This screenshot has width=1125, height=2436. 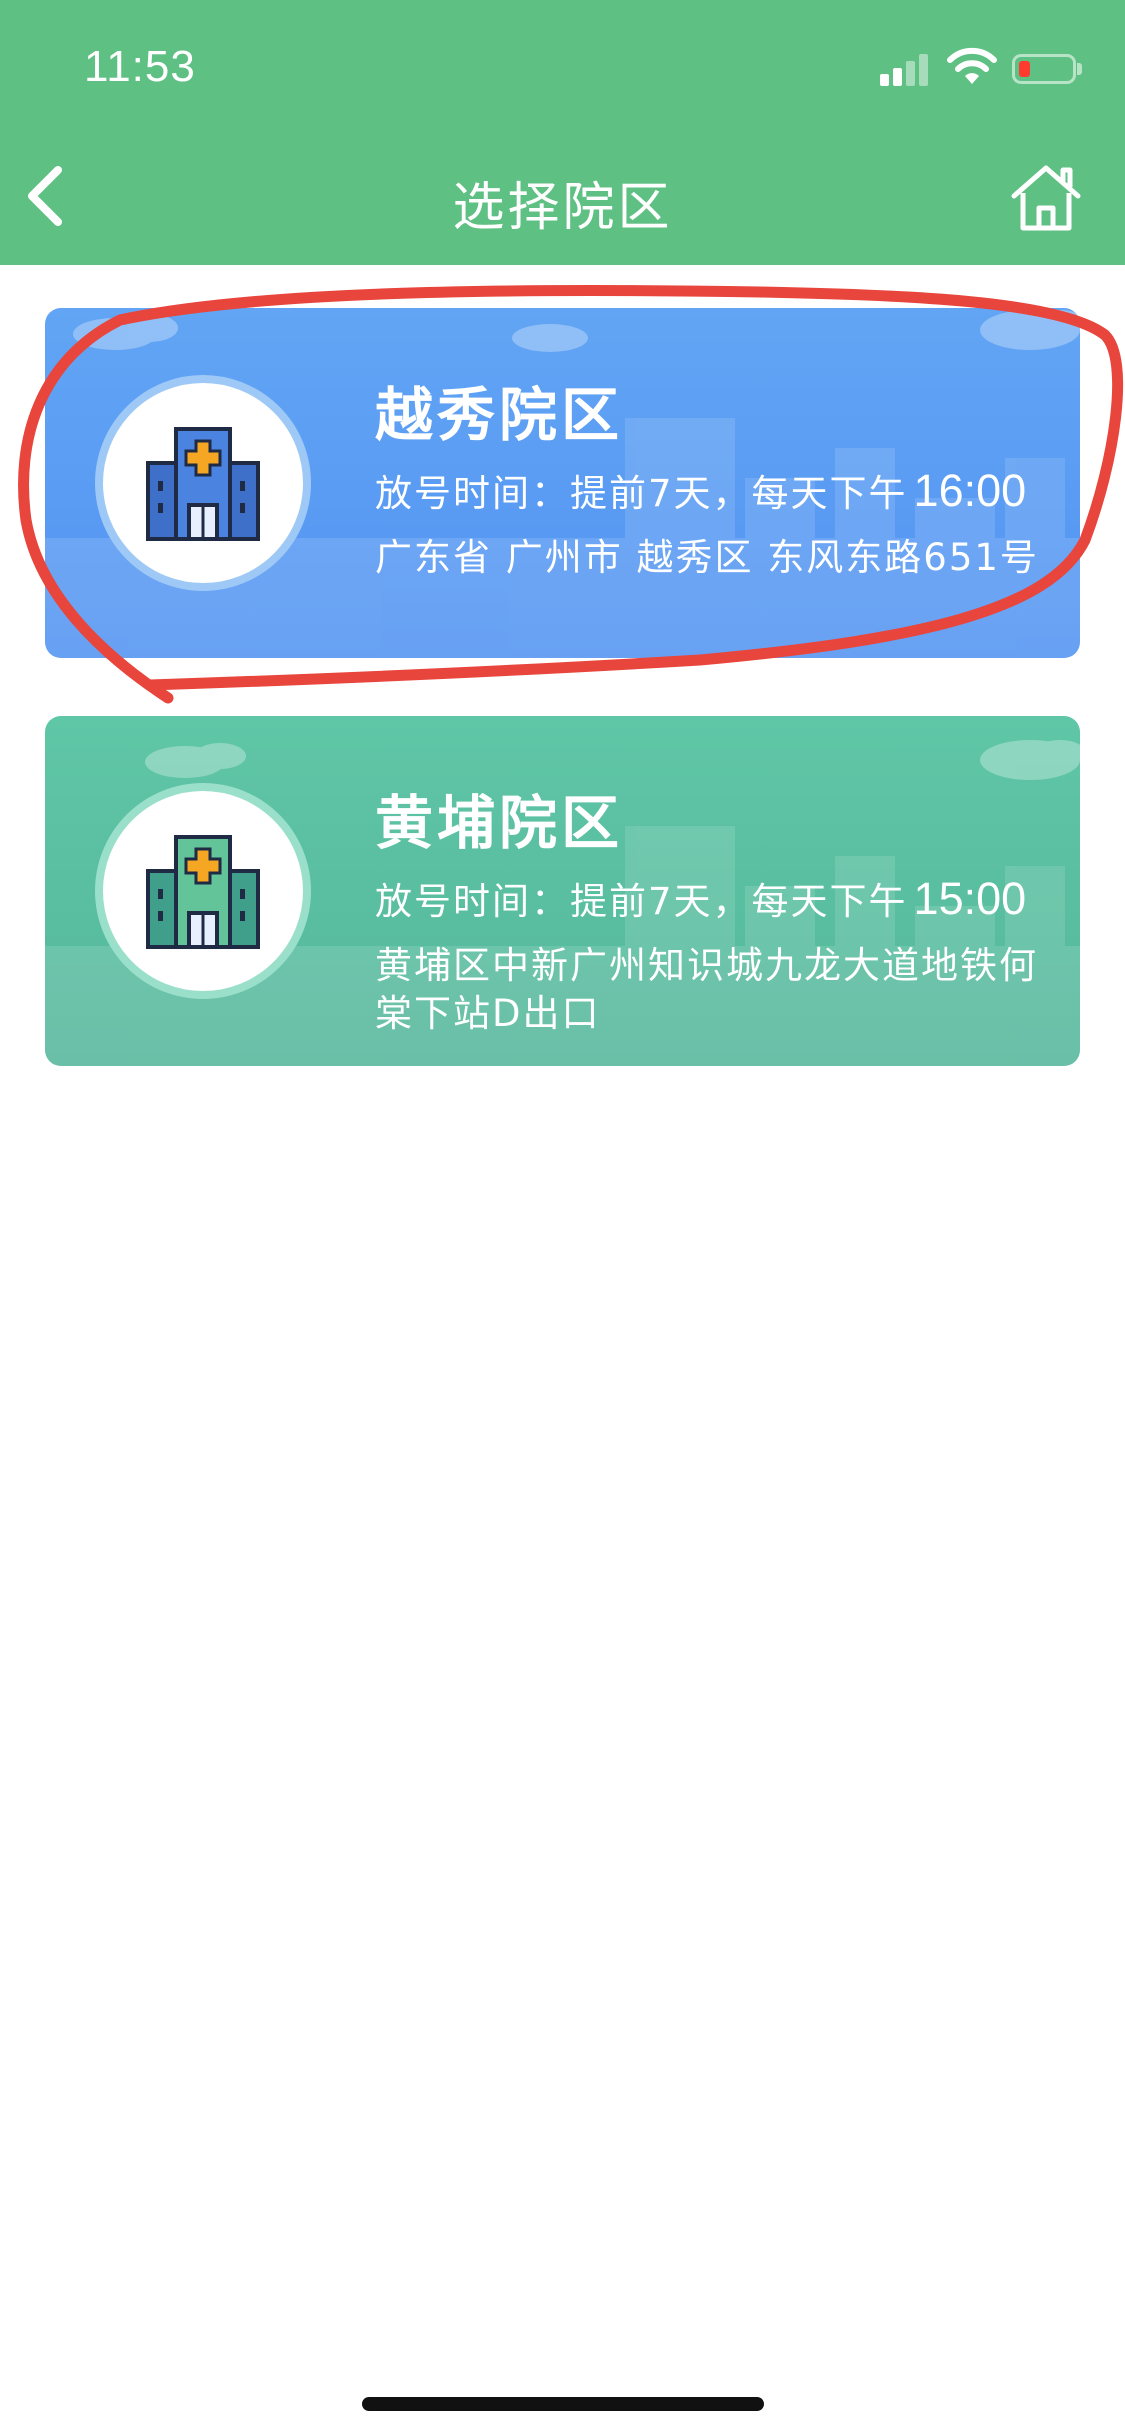 I want to click on release-hour: 15:00, so click(x=970, y=898).